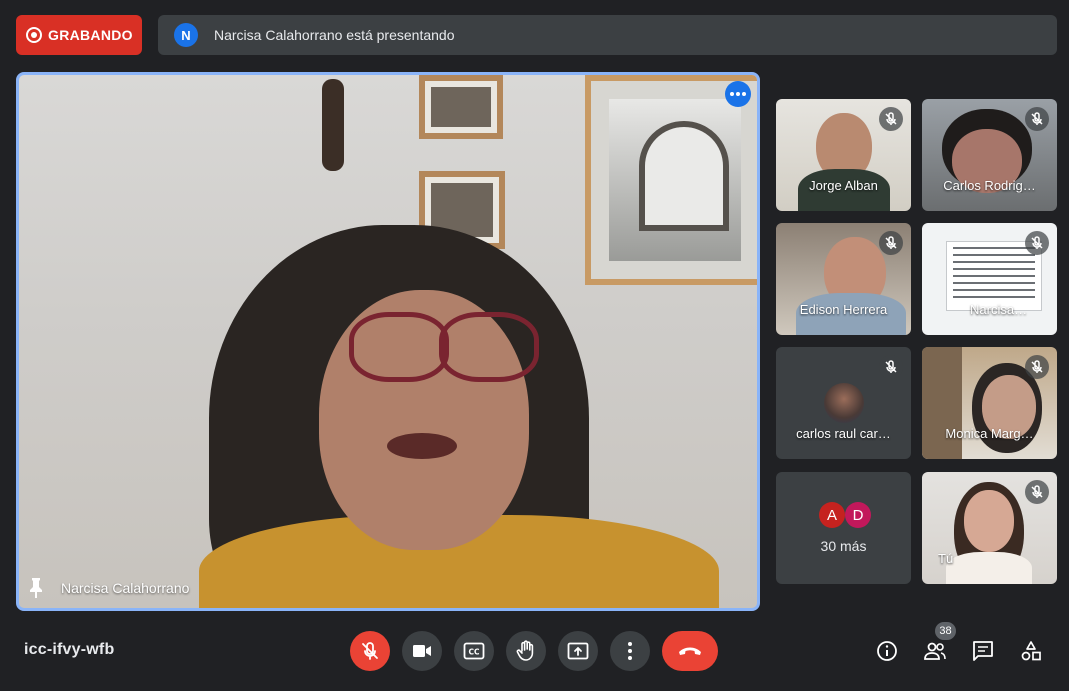 This screenshot has height=691, width=1069. What do you see at coordinates (489, 347) in the screenshot?
I see `glasses-right` at bounding box center [489, 347].